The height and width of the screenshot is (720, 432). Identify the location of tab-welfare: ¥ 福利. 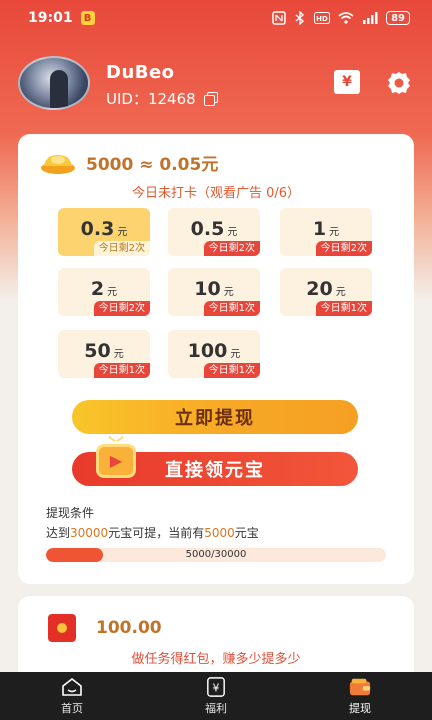
(216, 696).